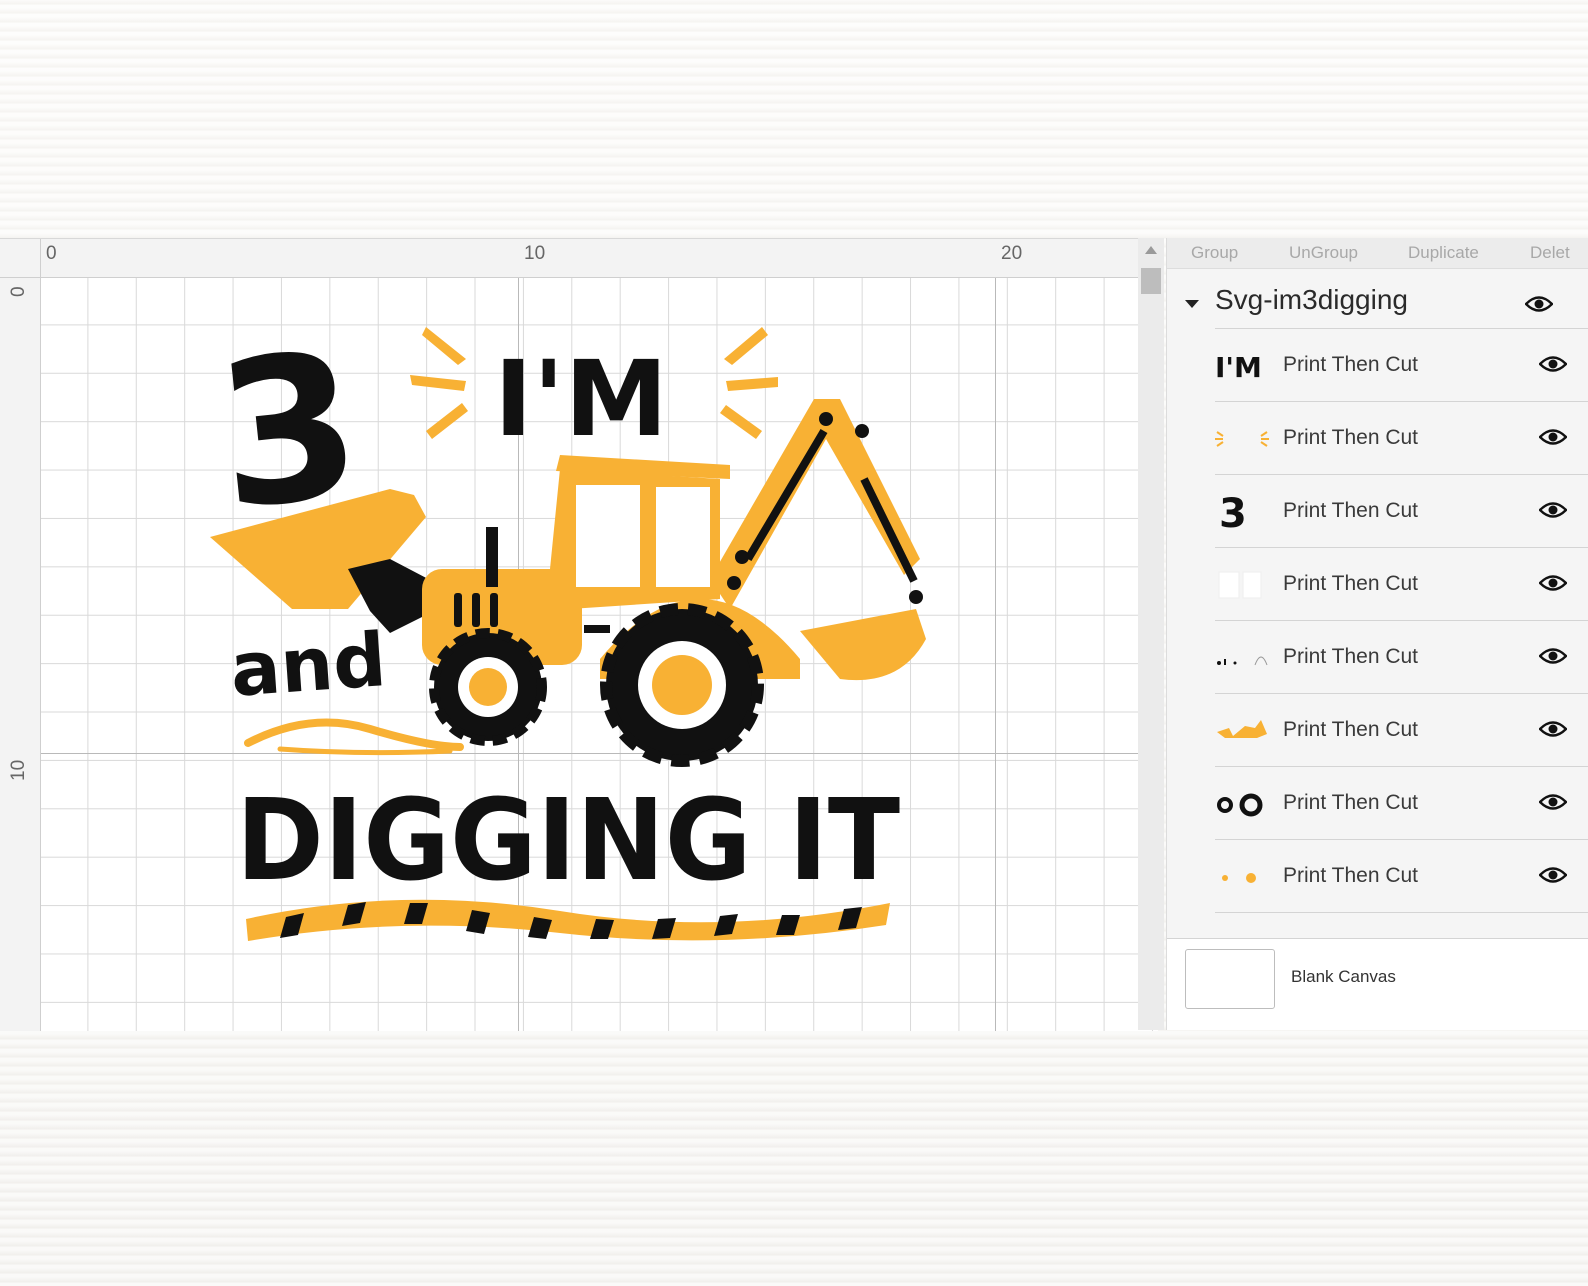 Image resolution: width=1588 pixels, height=1286 pixels. I want to click on tires-thumb, so click(1240, 805).